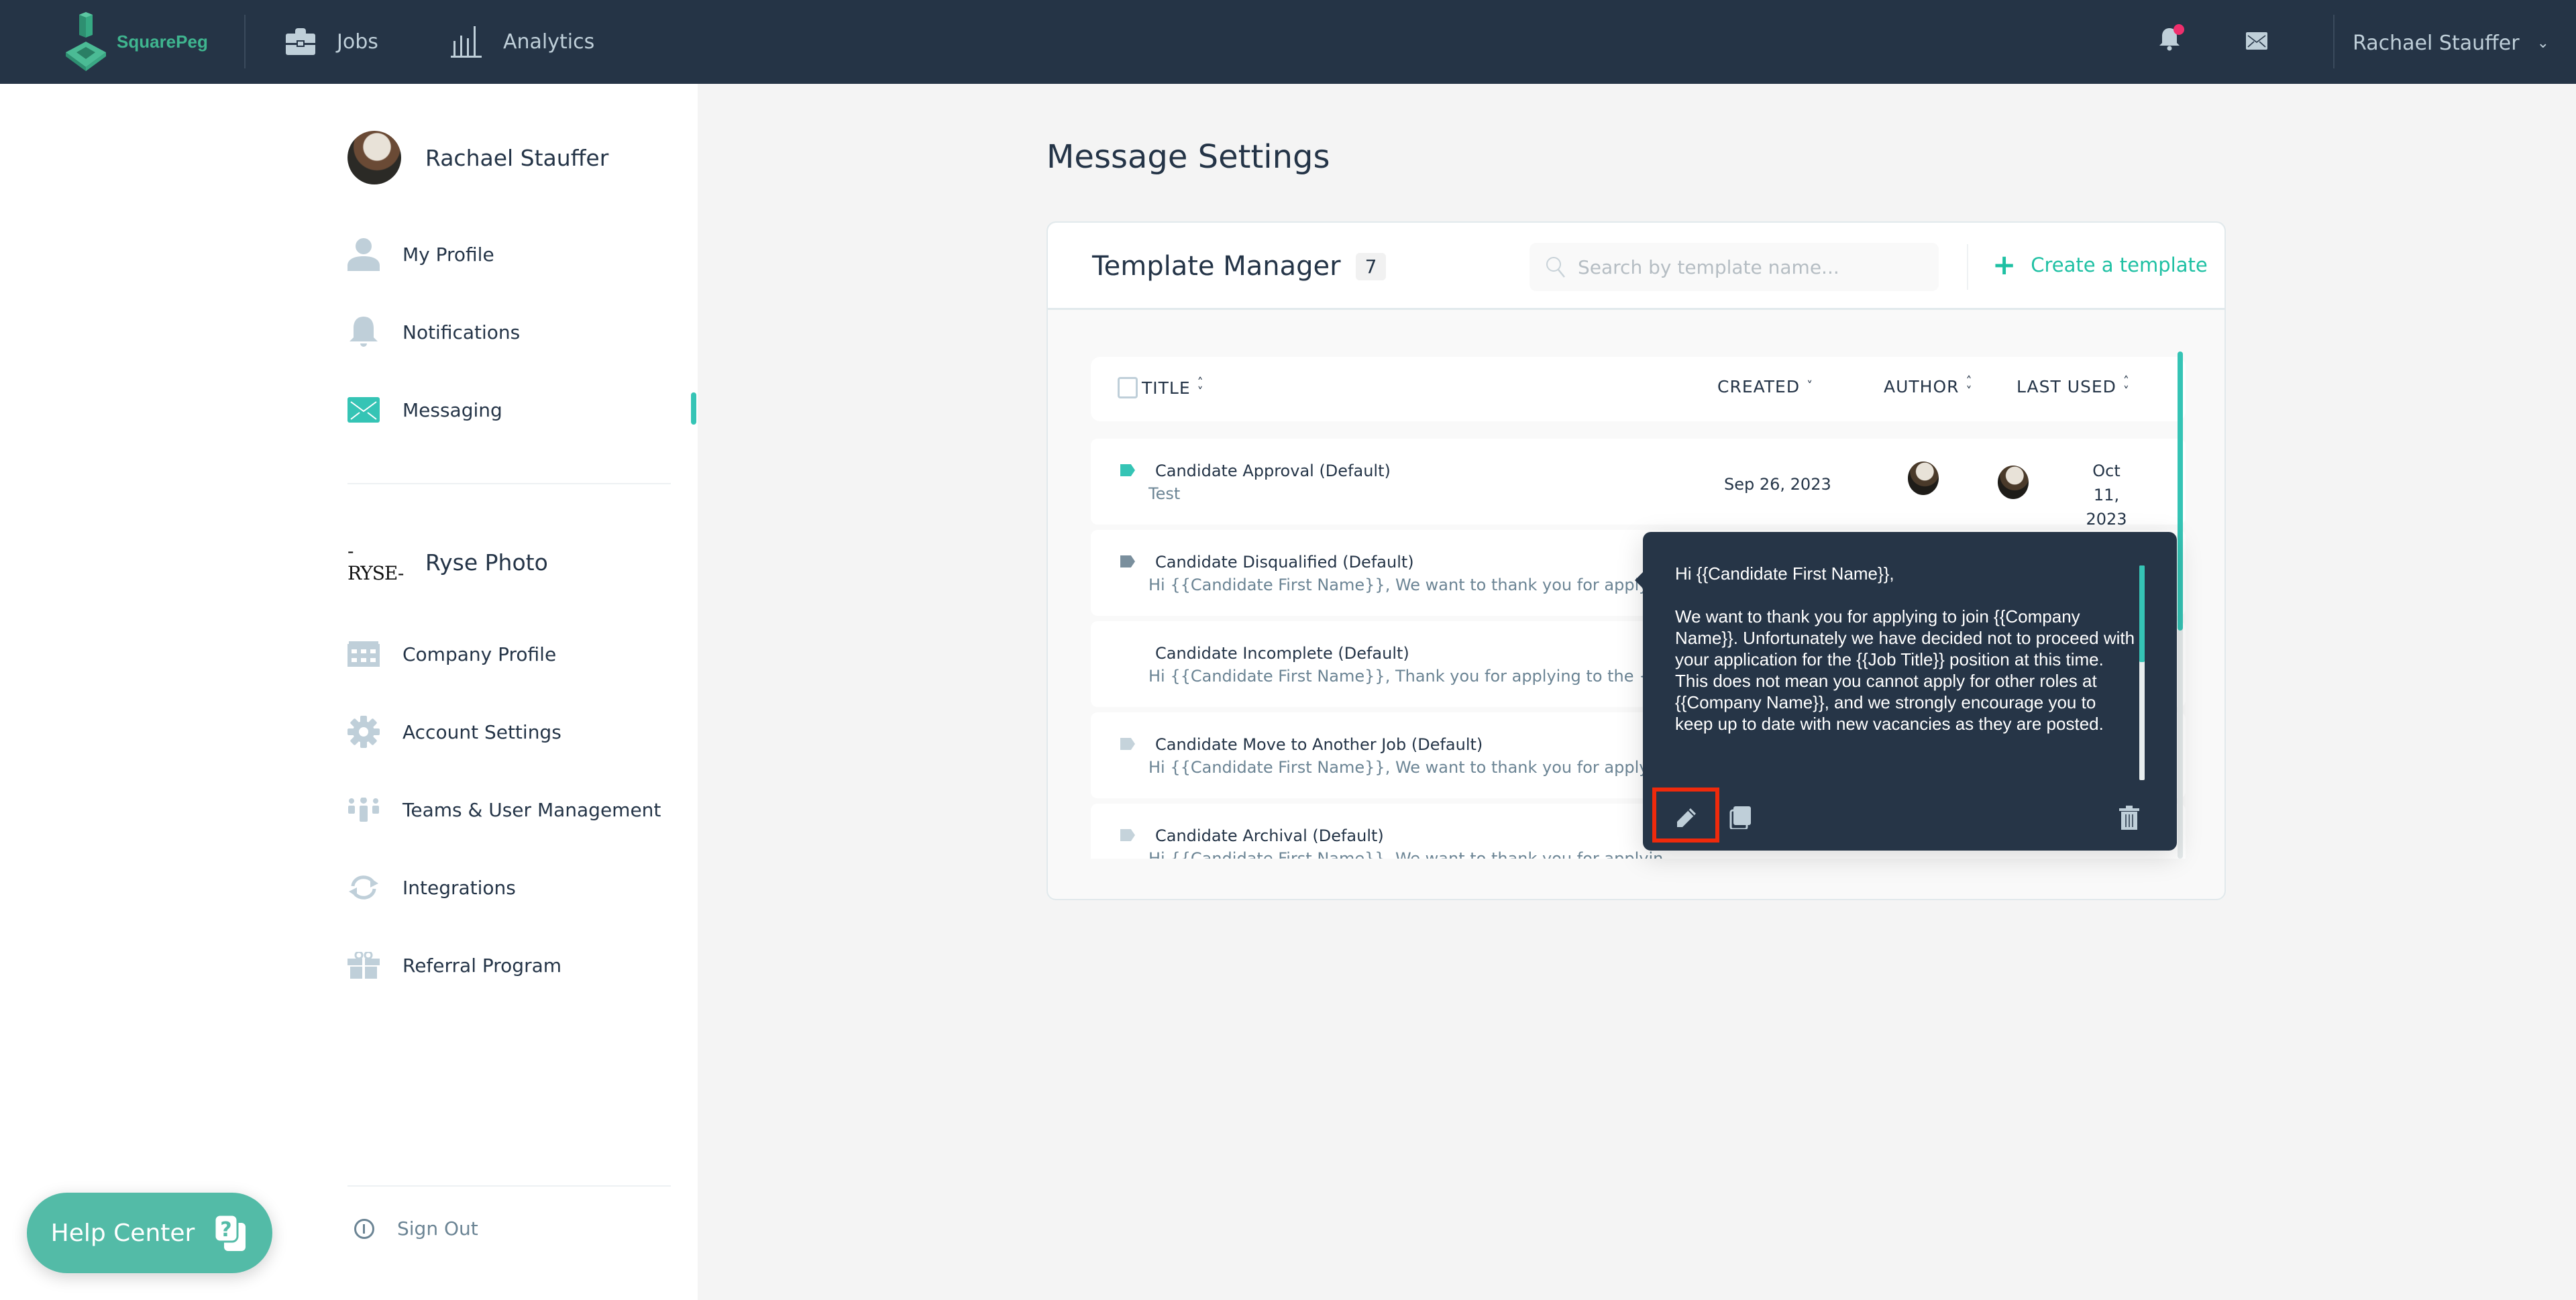 The width and height of the screenshot is (2576, 1300). What do you see at coordinates (1759, 387) in the screenshot?
I see `column-created-label: CREATED` at bounding box center [1759, 387].